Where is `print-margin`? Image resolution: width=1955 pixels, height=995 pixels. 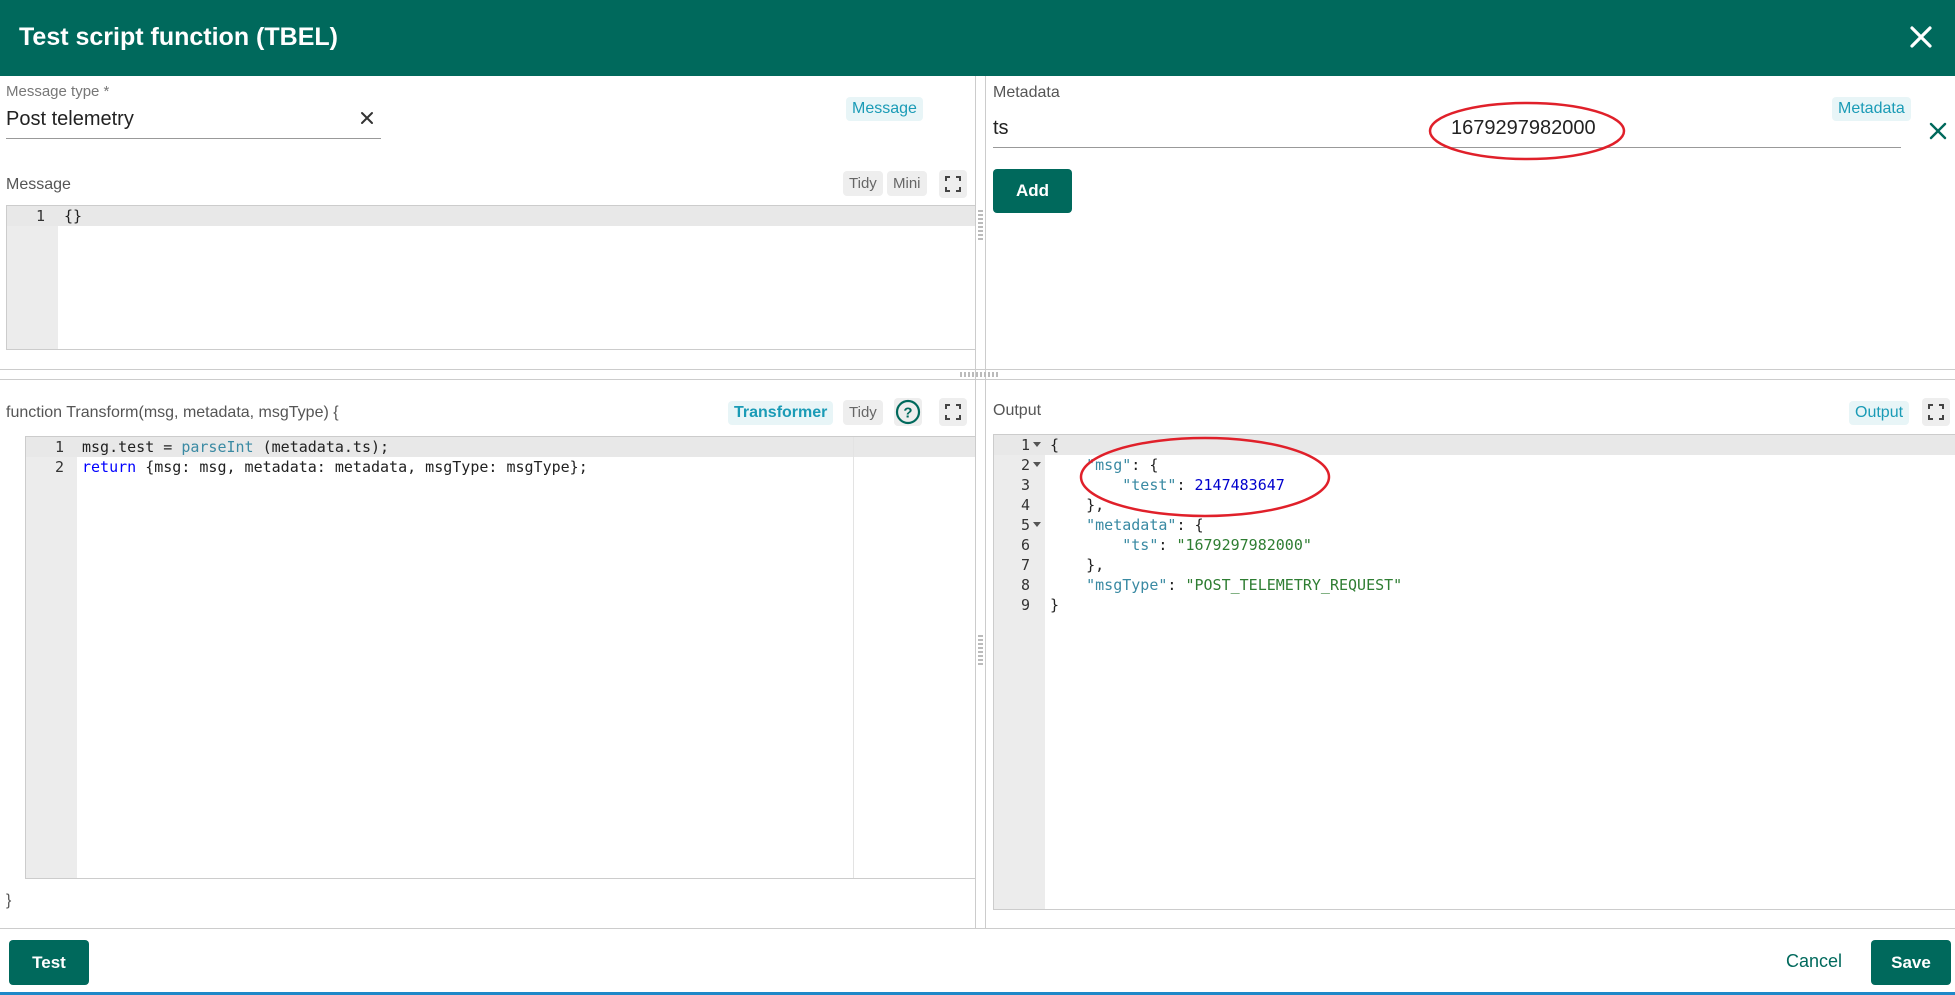
print-margin is located at coordinates (853, 657).